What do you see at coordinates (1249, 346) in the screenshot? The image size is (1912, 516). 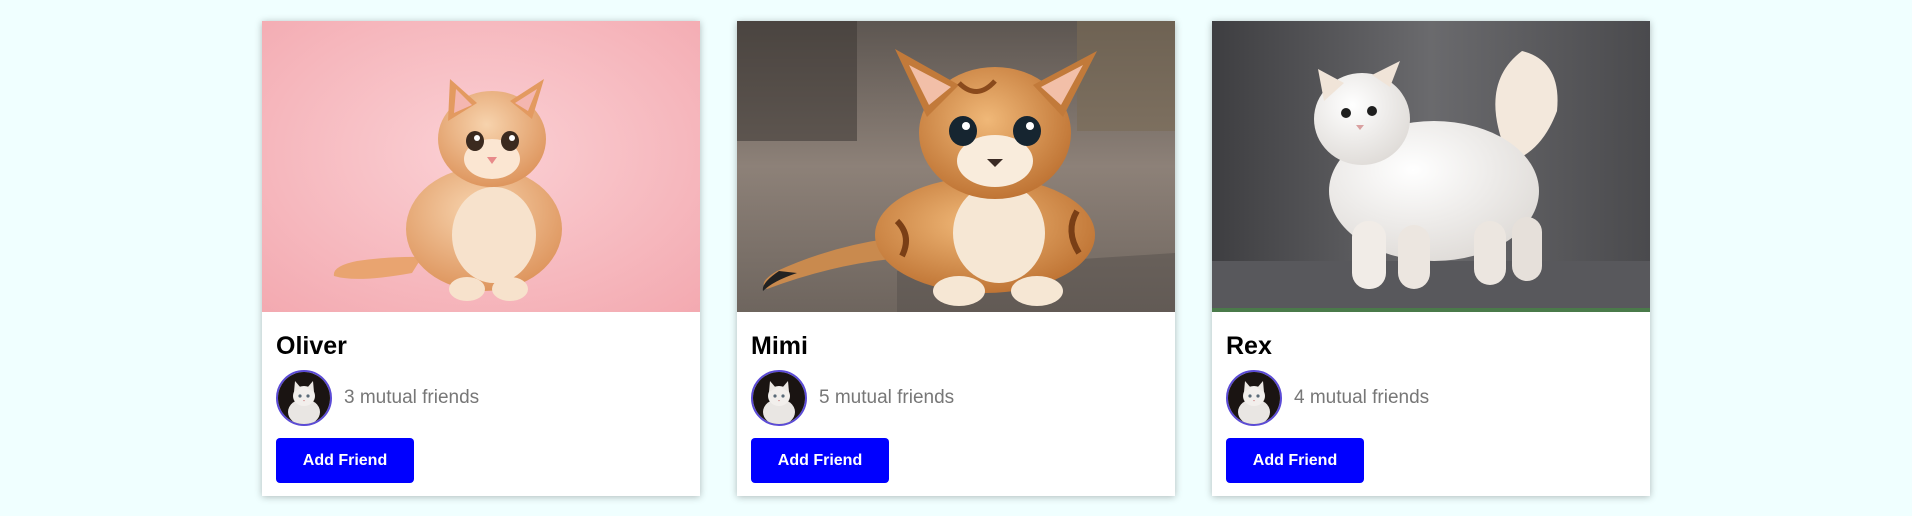 I see `friend-name: Rex` at bounding box center [1249, 346].